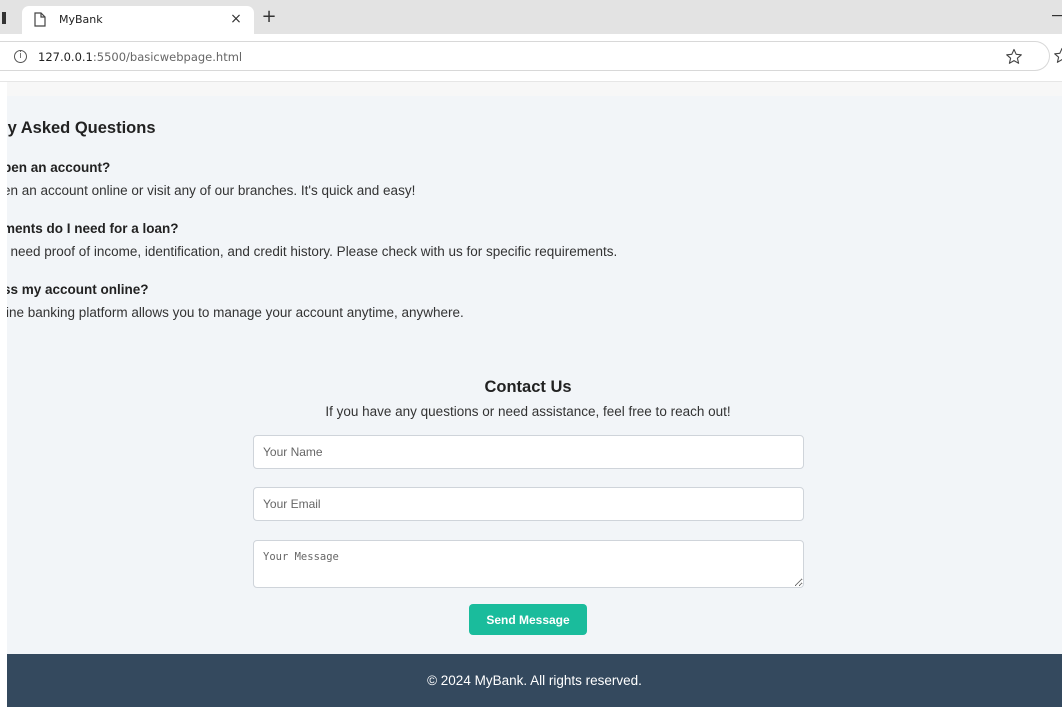 The width and height of the screenshot is (1062, 707). Describe the element at coordinates (528, 504) in the screenshot. I see `email-input` at that location.